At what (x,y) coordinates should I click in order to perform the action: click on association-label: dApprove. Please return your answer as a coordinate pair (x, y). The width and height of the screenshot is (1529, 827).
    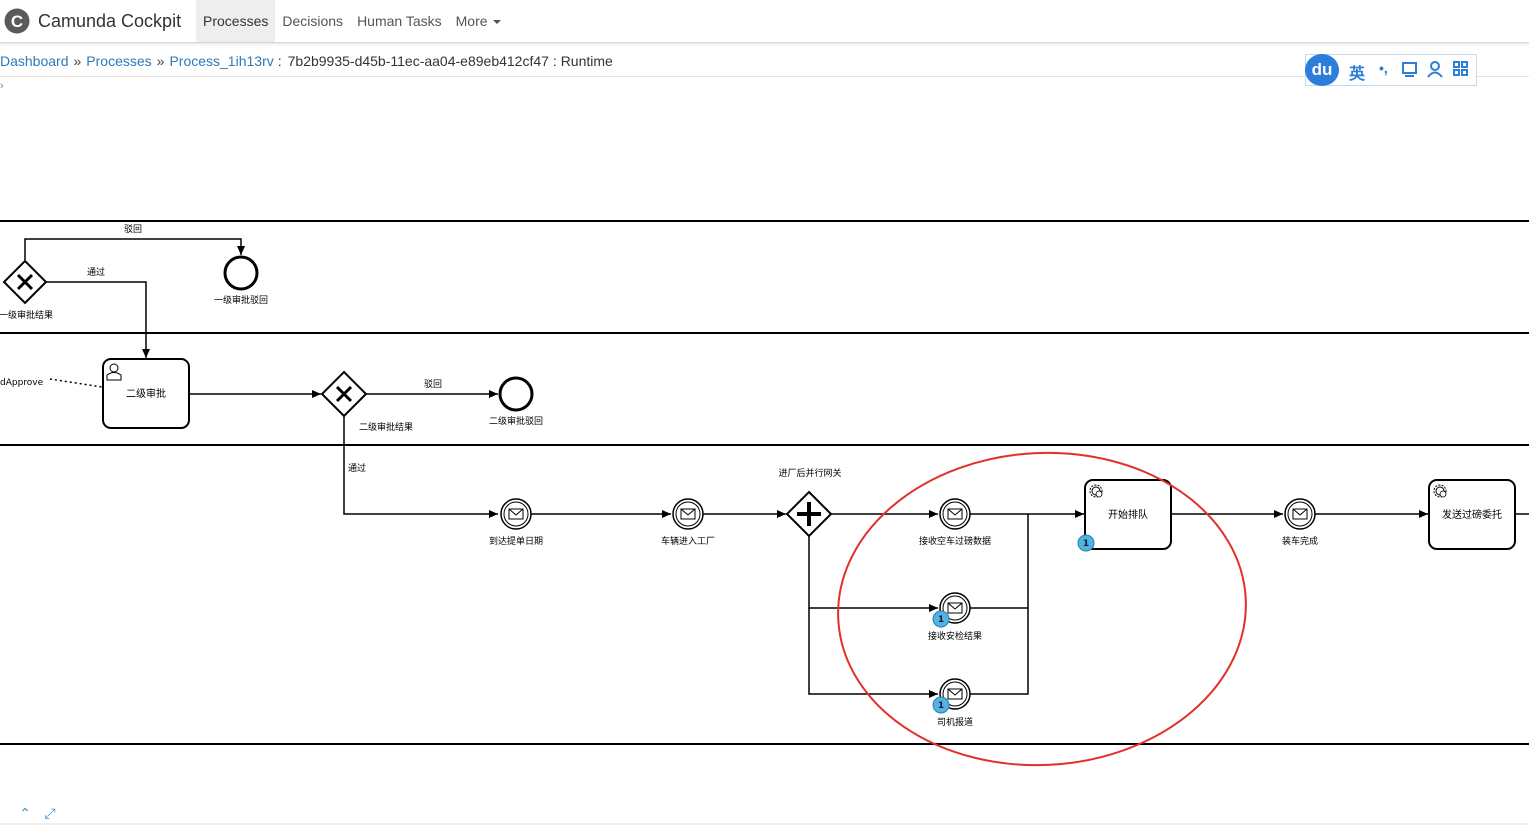
    Looking at the image, I should click on (22, 383).